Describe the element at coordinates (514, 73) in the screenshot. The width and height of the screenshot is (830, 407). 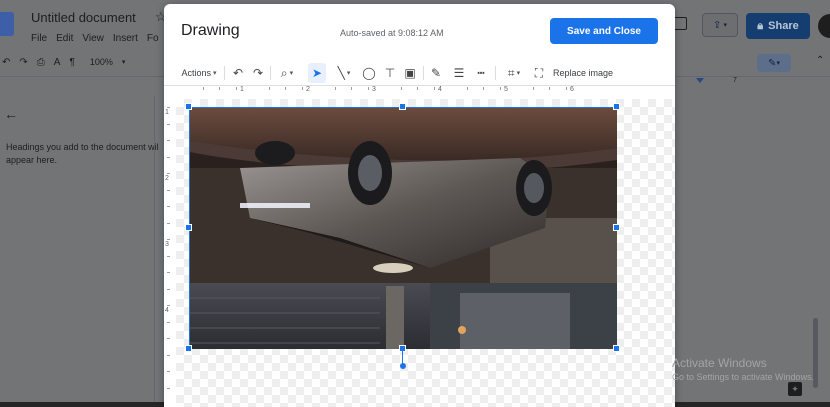
I see `crop-icon: ⌗ ▾` at that location.